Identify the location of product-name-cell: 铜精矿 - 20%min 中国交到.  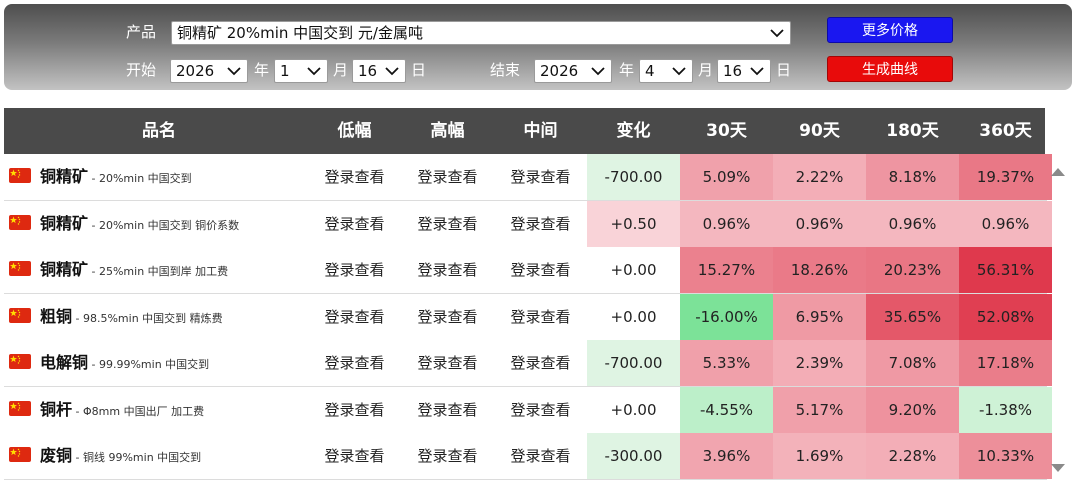
(159, 177).